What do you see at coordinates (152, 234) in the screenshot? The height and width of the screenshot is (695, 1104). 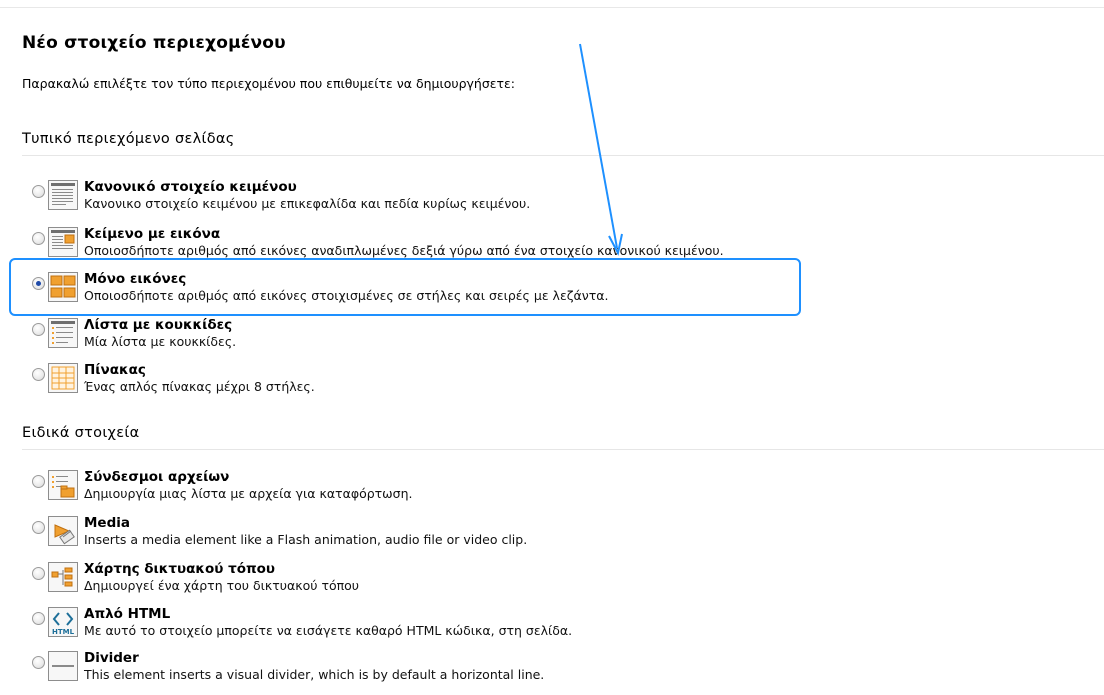 I see `element-title: Κείμενο με εικόνα` at bounding box center [152, 234].